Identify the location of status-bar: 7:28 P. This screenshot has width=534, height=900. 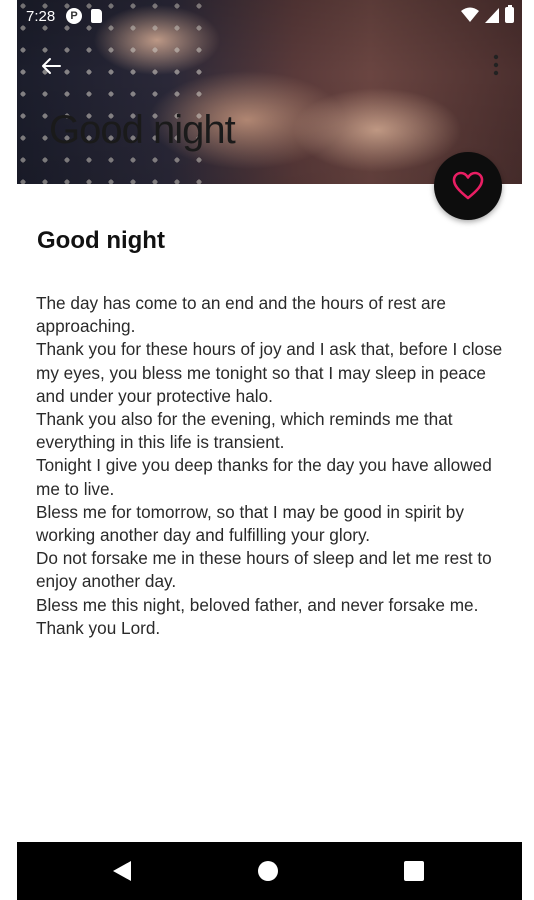
(269, 16).